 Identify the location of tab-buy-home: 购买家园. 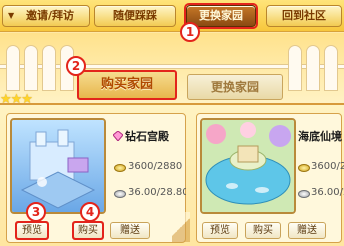
(127, 85).